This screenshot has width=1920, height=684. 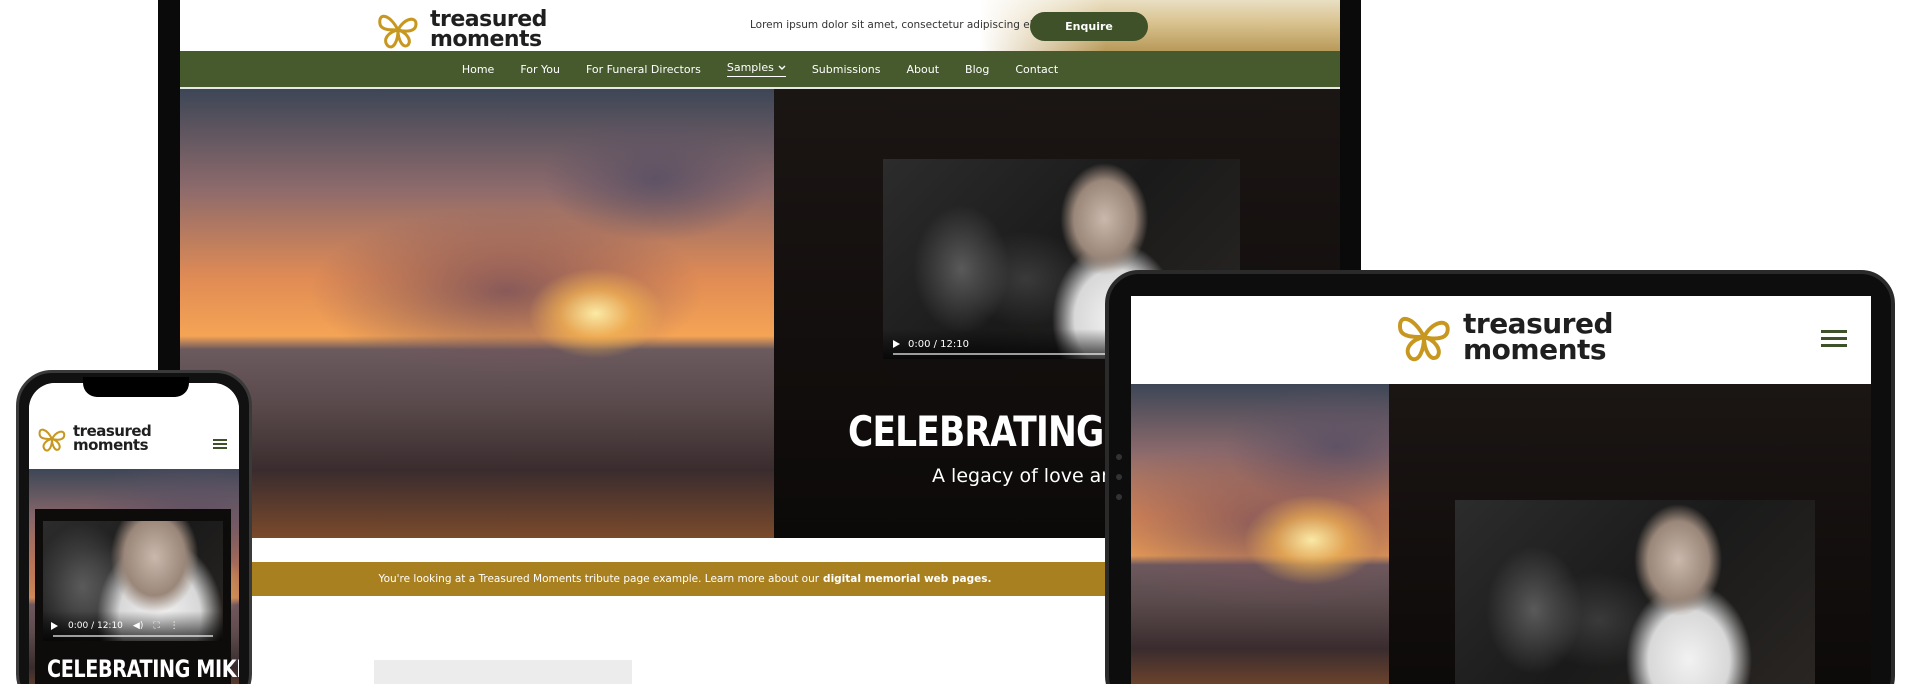 What do you see at coordinates (503, 672) in the screenshot?
I see `content-placeholder` at bounding box center [503, 672].